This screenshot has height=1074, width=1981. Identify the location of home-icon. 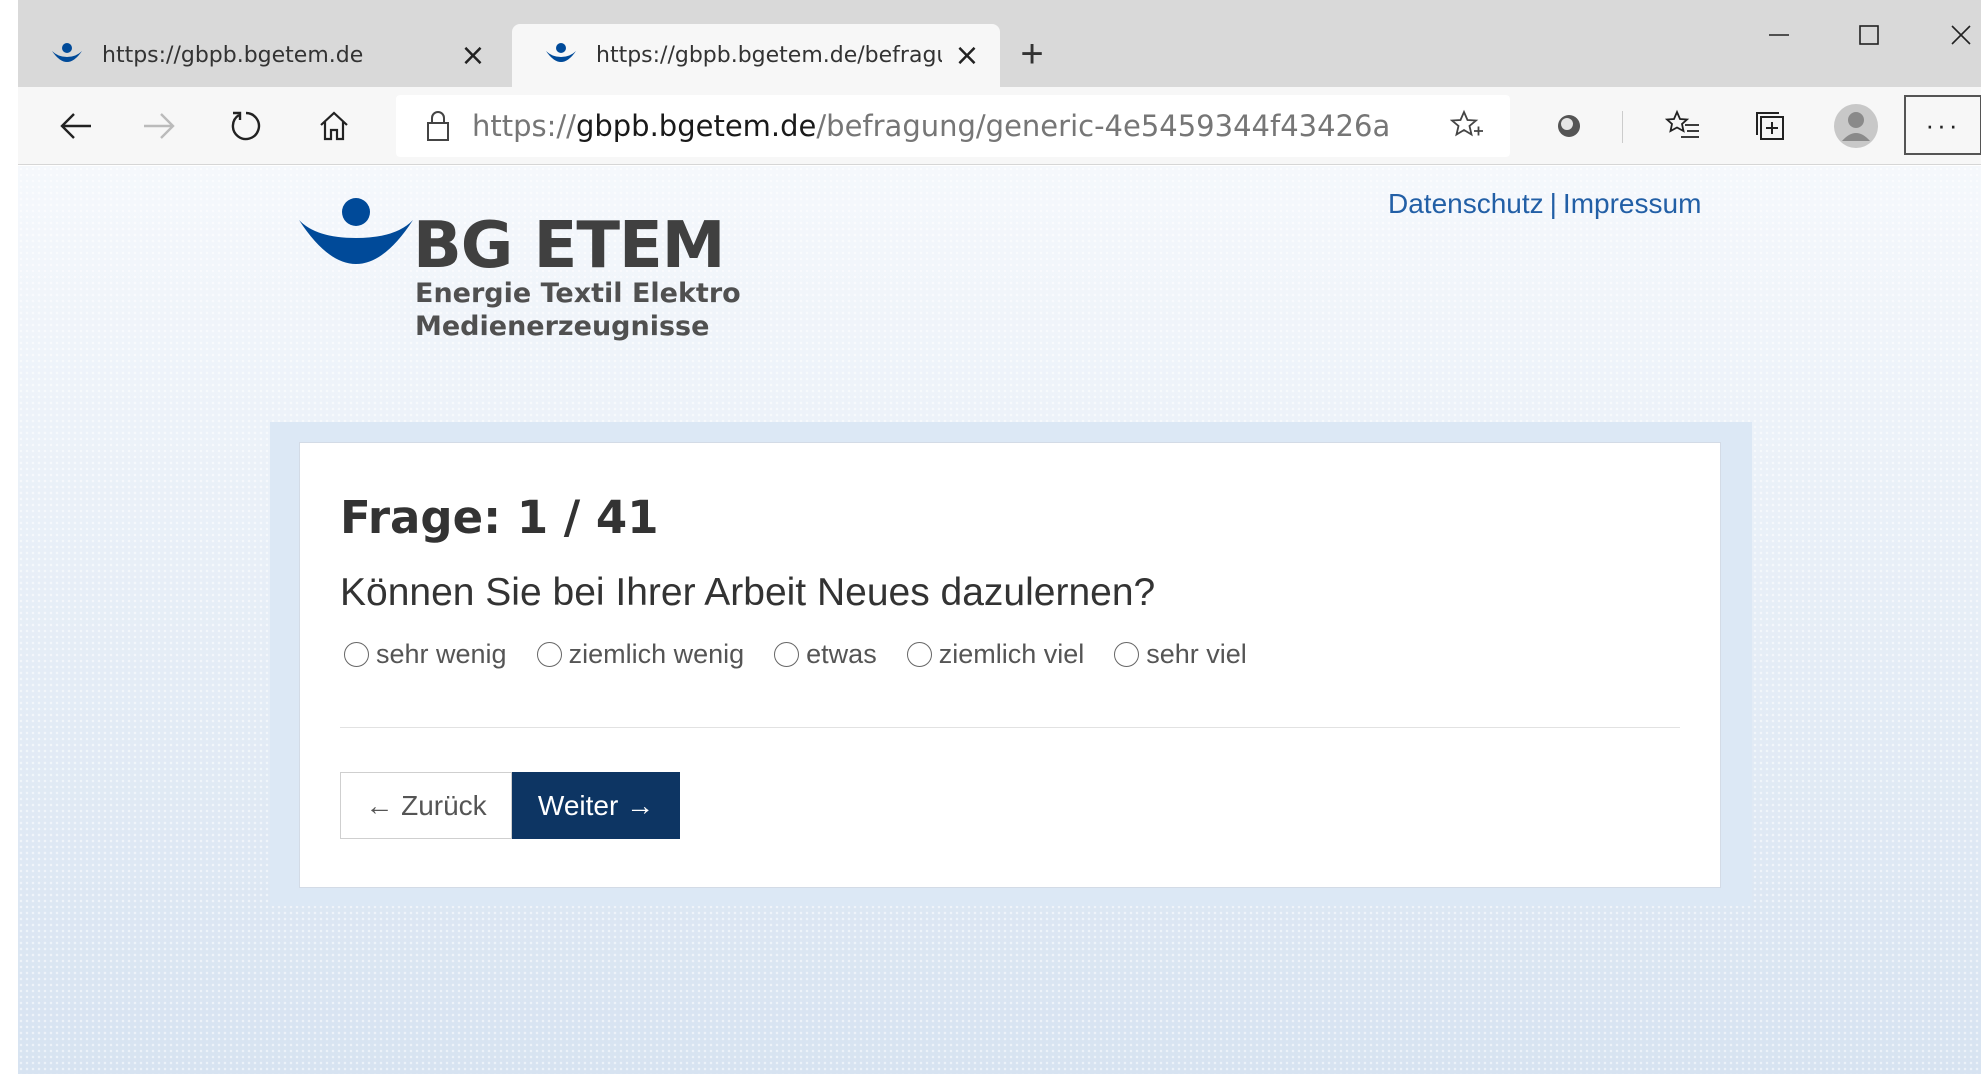
(334, 126).